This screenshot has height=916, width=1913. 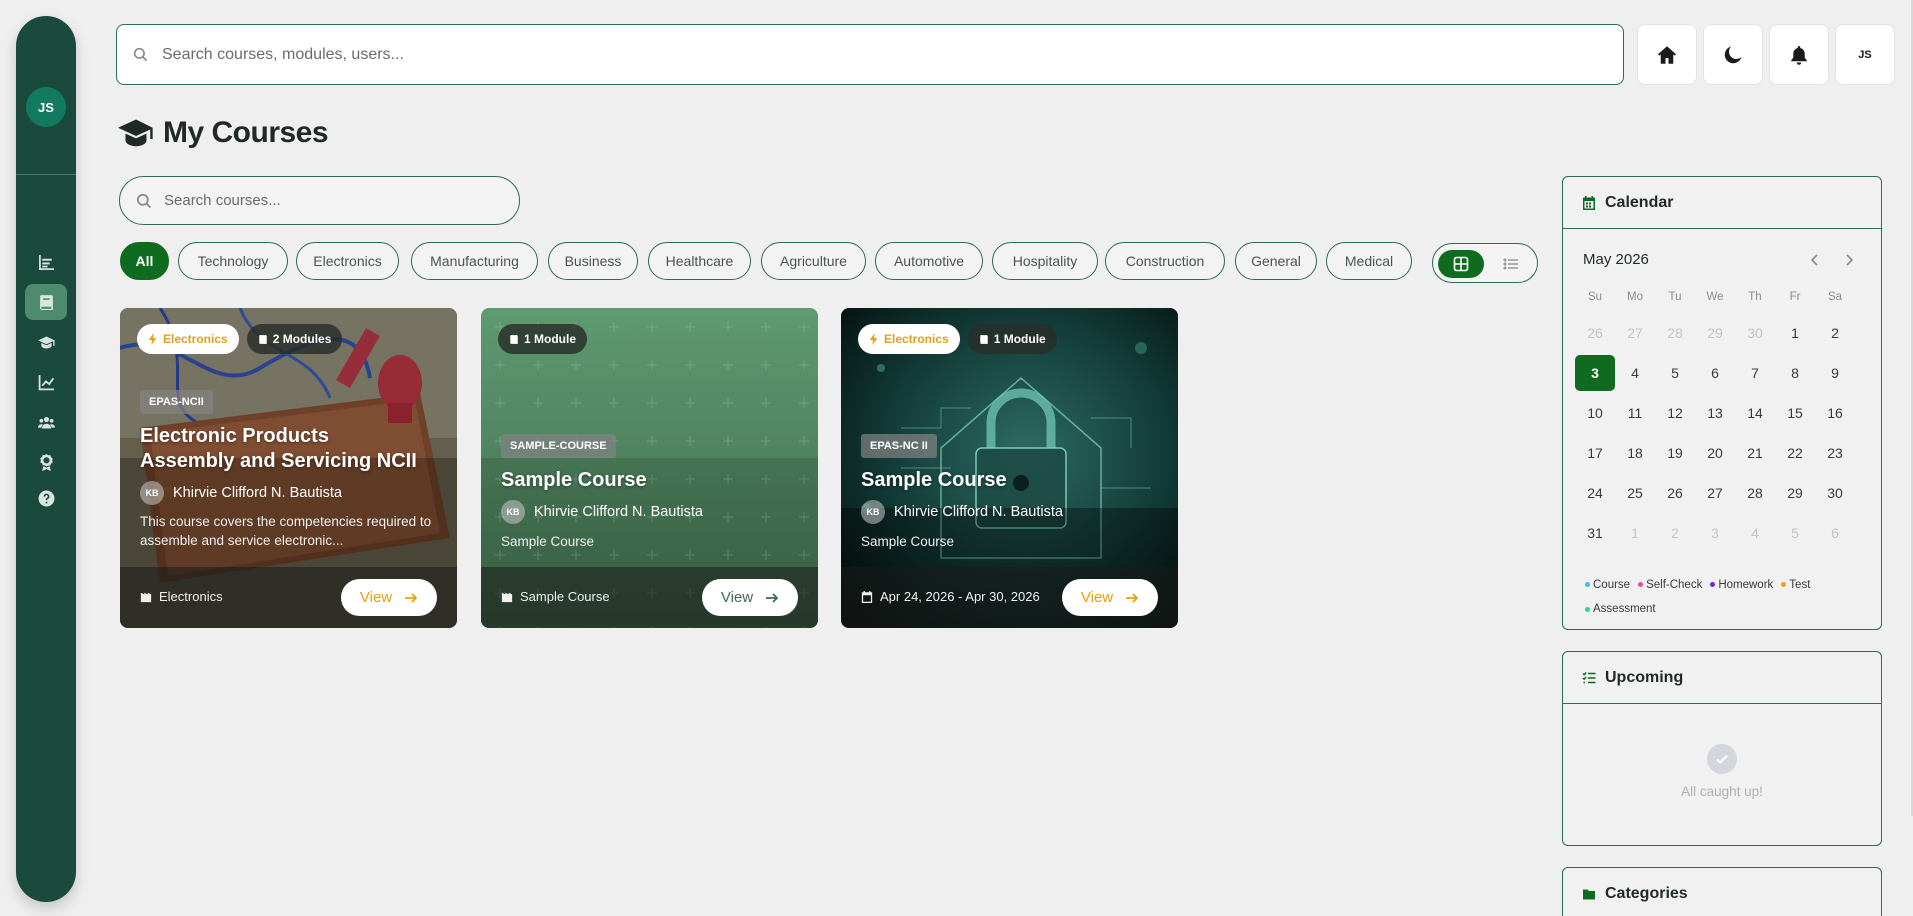 What do you see at coordinates (46, 302) in the screenshot?
I see `sidebar-item-courses` at bounding box center [46, 302].